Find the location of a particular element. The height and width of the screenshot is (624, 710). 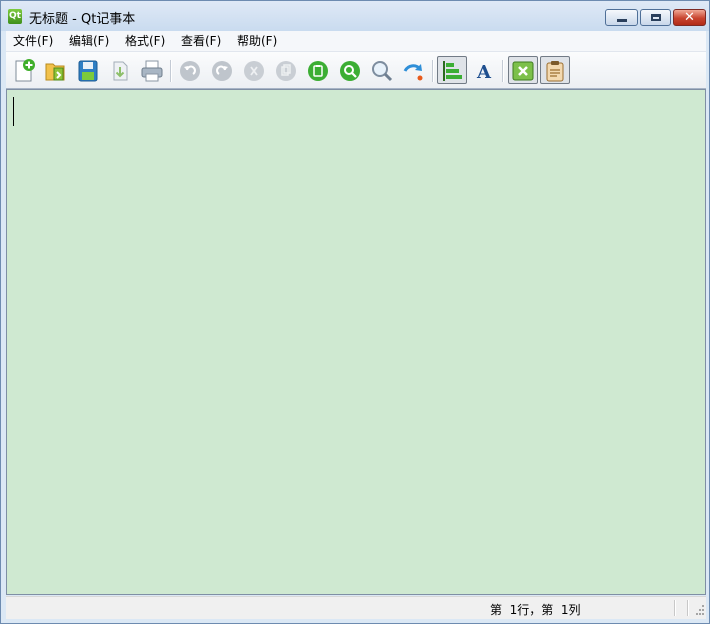

clipboard-button is located at coordinates (555, 70).